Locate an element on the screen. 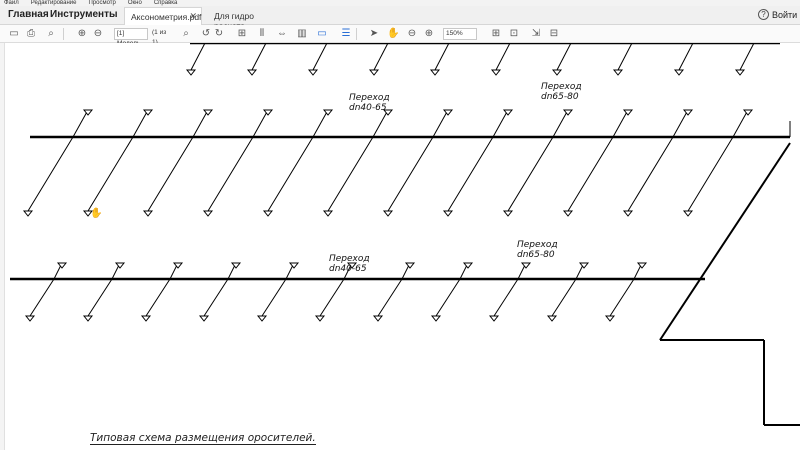 The height and width of the screenshot is (450, 800). split-icon: ⫴ is located at coordinates (262, 34).